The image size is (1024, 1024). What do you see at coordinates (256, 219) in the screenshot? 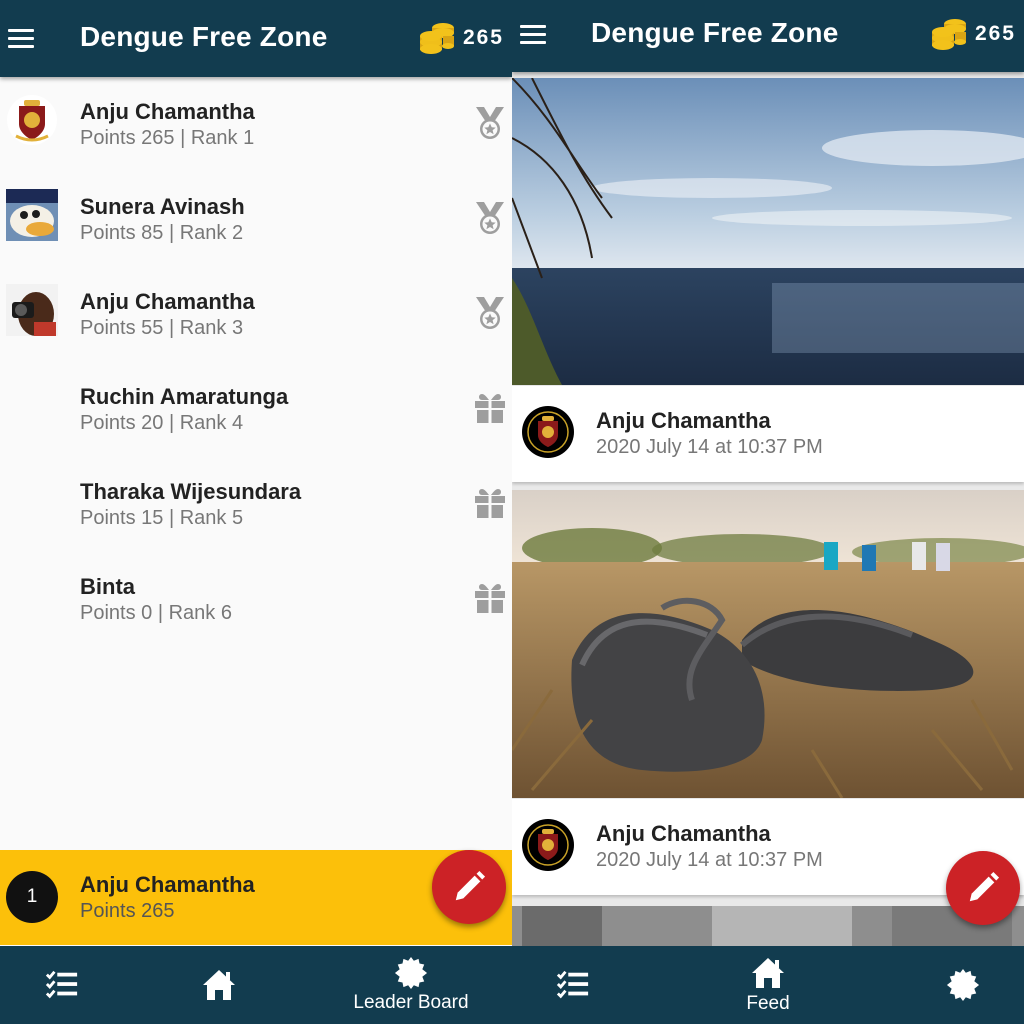
I see `leaderboard-row: Sunera Avinash Points 85 | Rank 2` at bounding box center [256, 219].